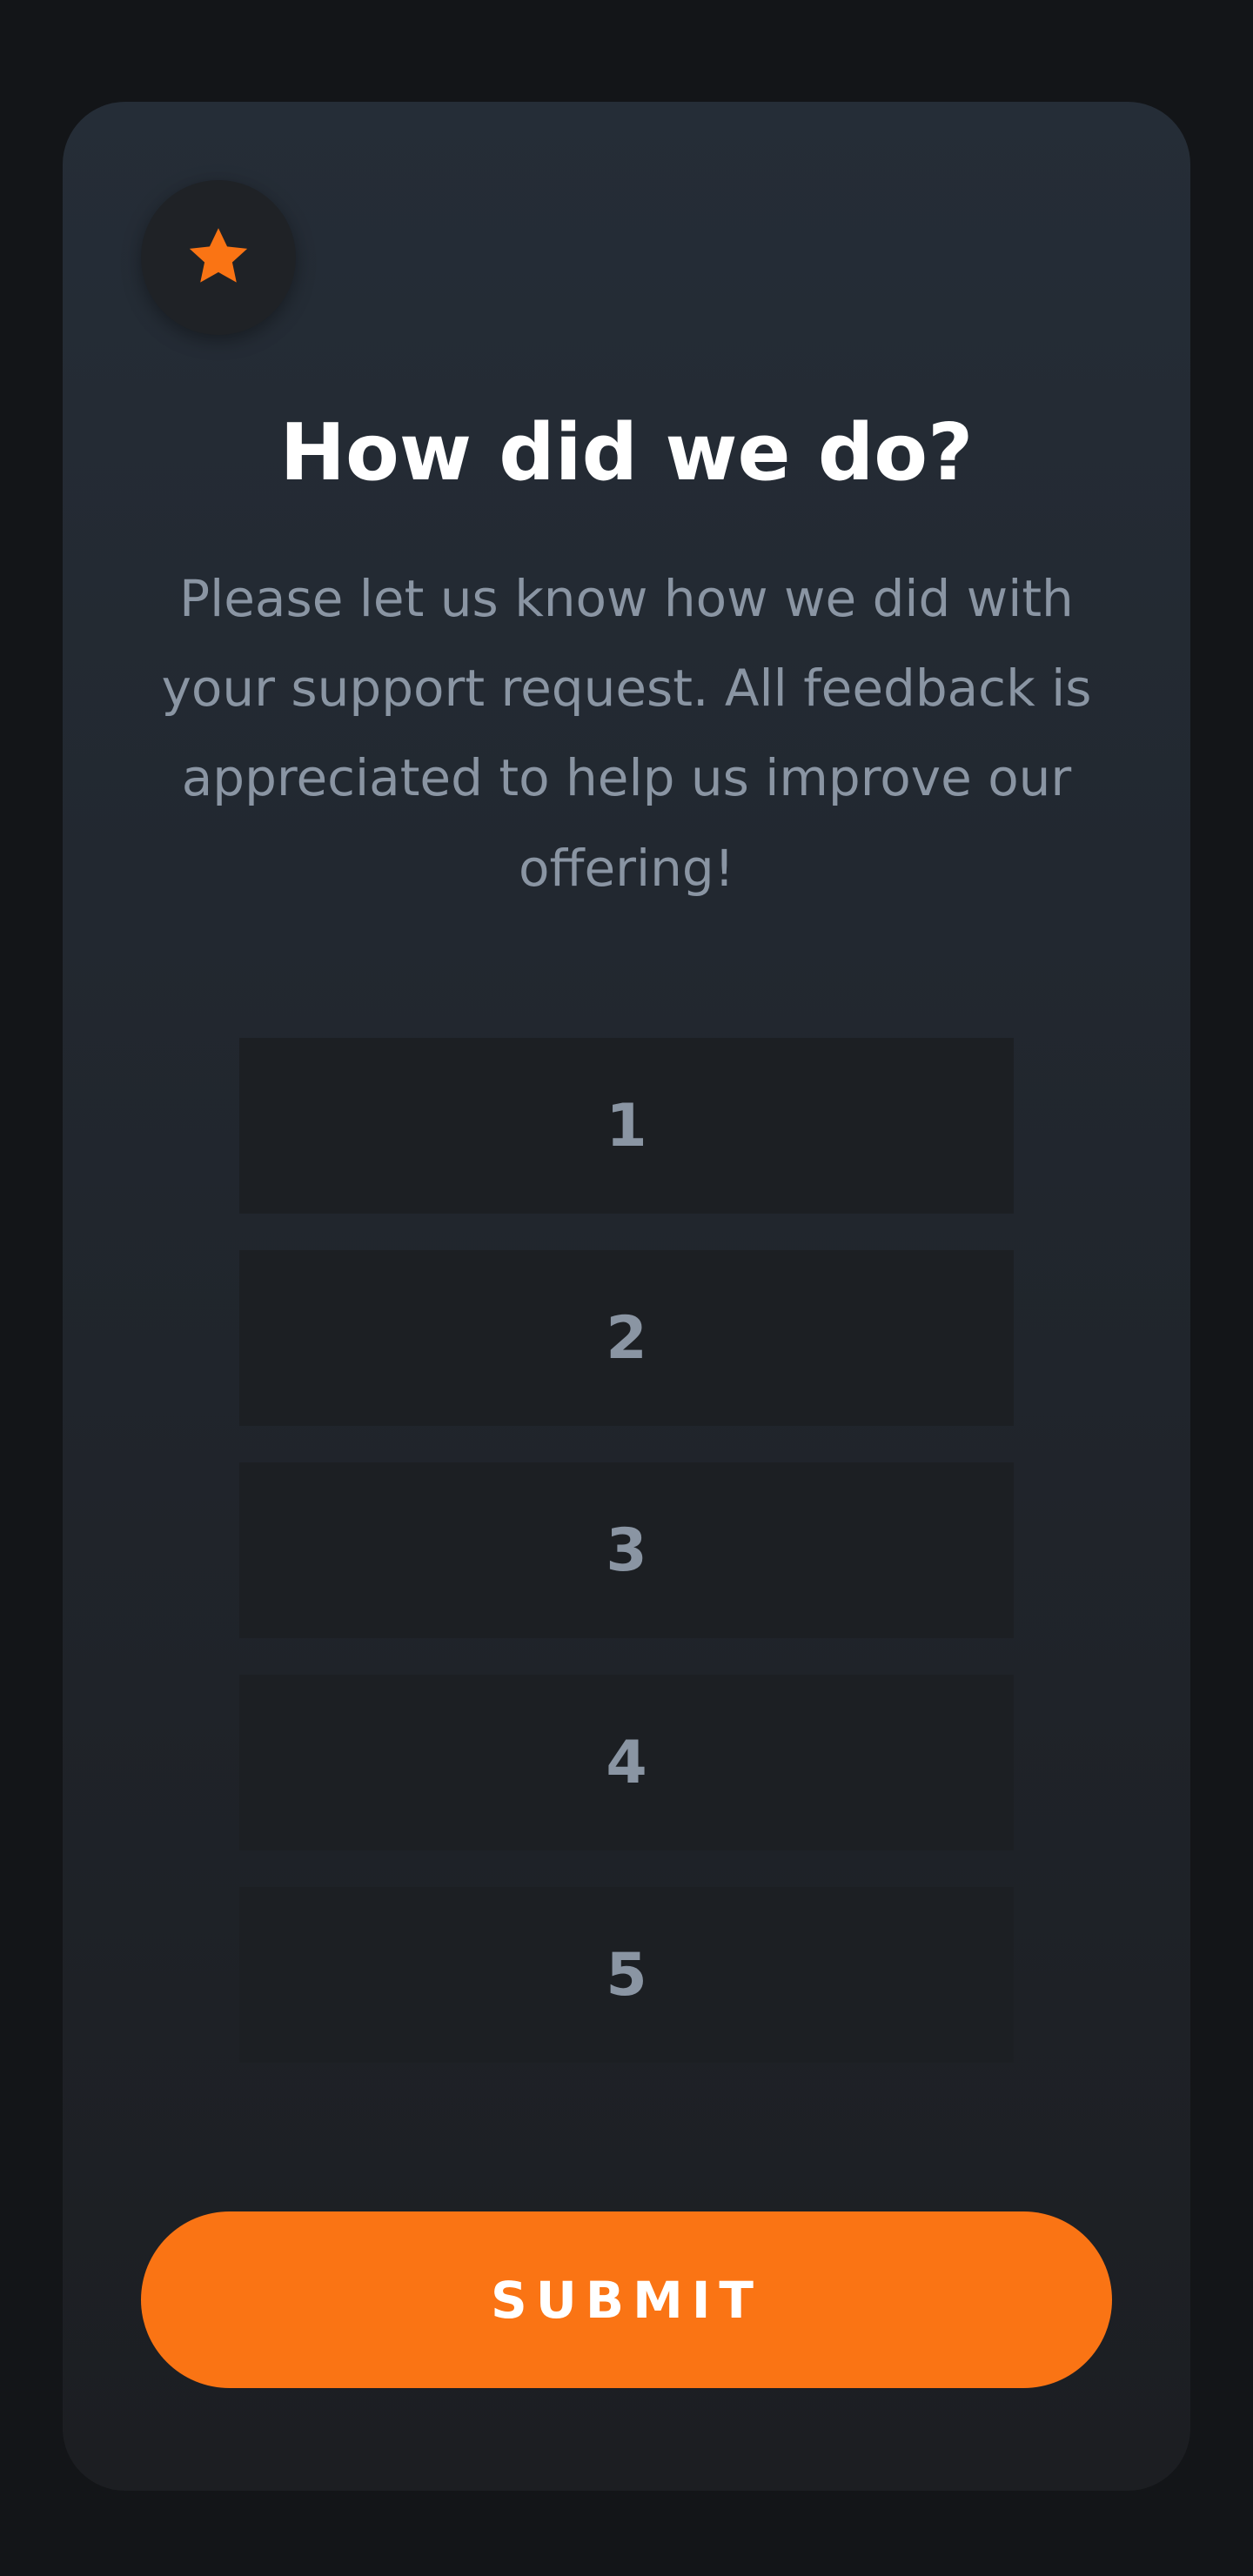 This screenshot has width=1253, height=2576. I want to click on star-icon, so click(218, 255).